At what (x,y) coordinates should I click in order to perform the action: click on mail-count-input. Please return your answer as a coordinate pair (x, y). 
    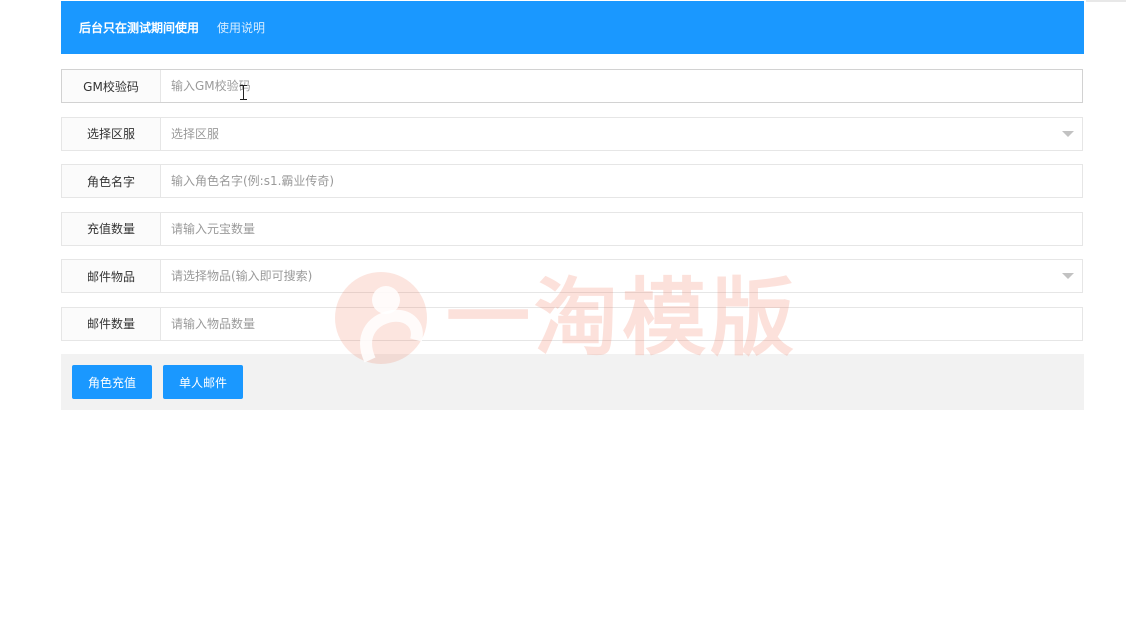
    Looking at the image, I should click on (621, 323).